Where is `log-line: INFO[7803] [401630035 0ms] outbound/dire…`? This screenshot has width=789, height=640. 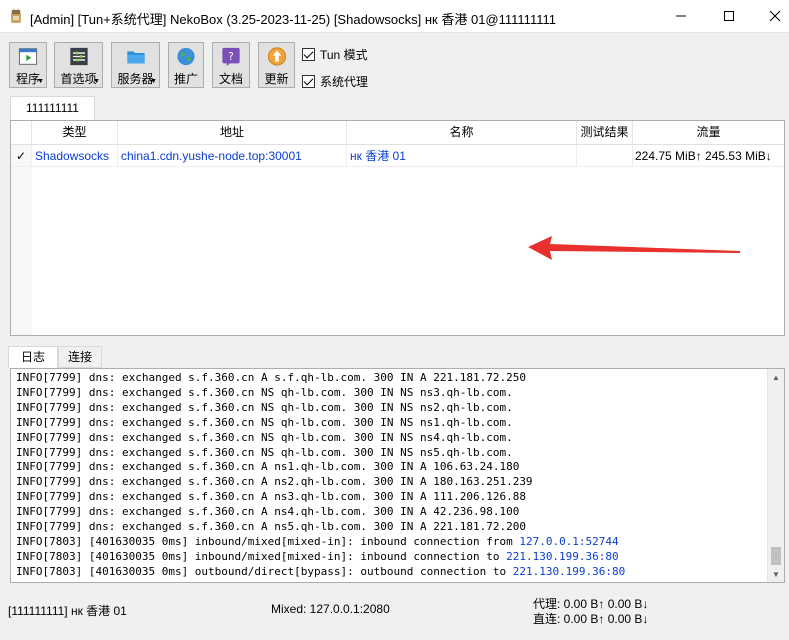
log-line: INFO[7803] [401630035 0ms] outbound/dire… is located at coordinates (320, 572).